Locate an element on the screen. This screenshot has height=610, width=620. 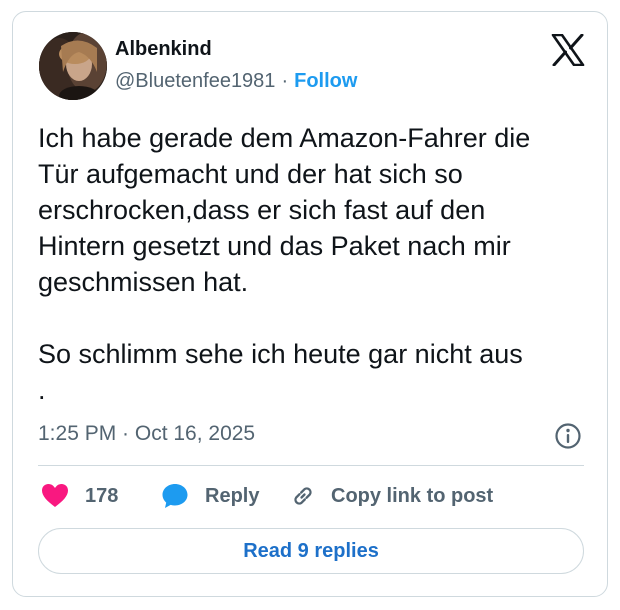
copy-link-button: Copy link to post is located at coordinates (391, 496).